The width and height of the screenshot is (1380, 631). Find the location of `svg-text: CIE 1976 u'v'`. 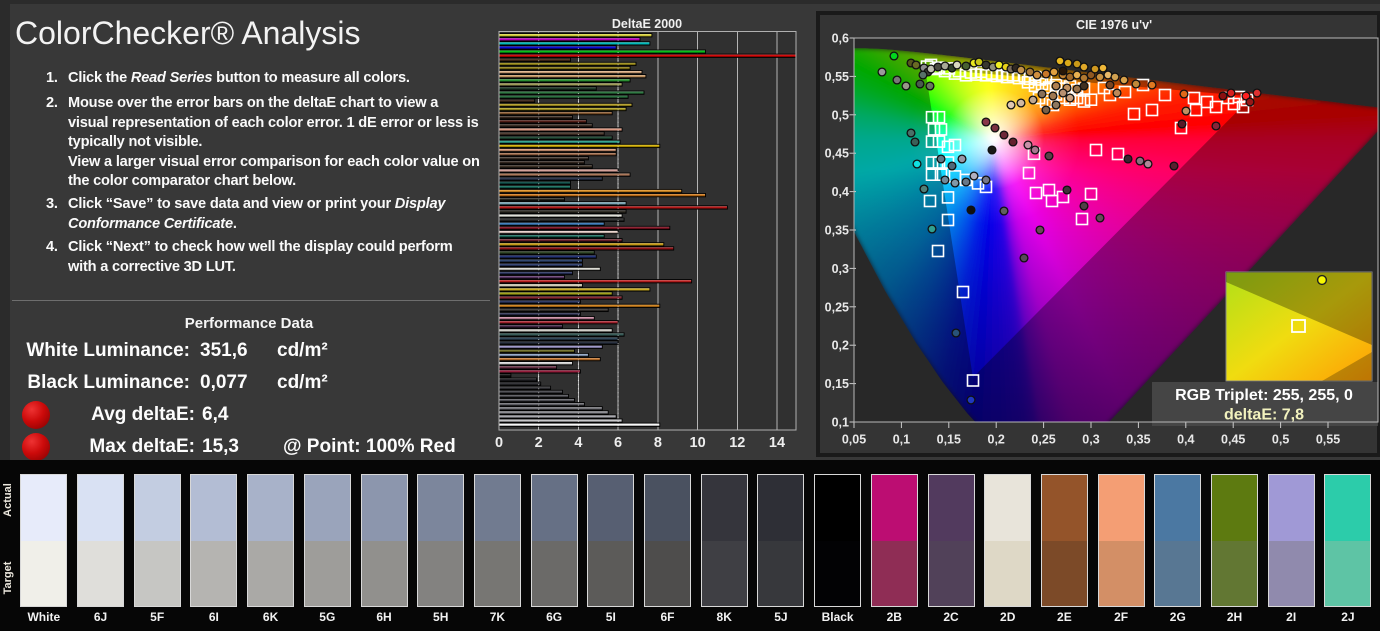

svg-text: CIE 1976 u'v' is located at coordinates (1114, 25).